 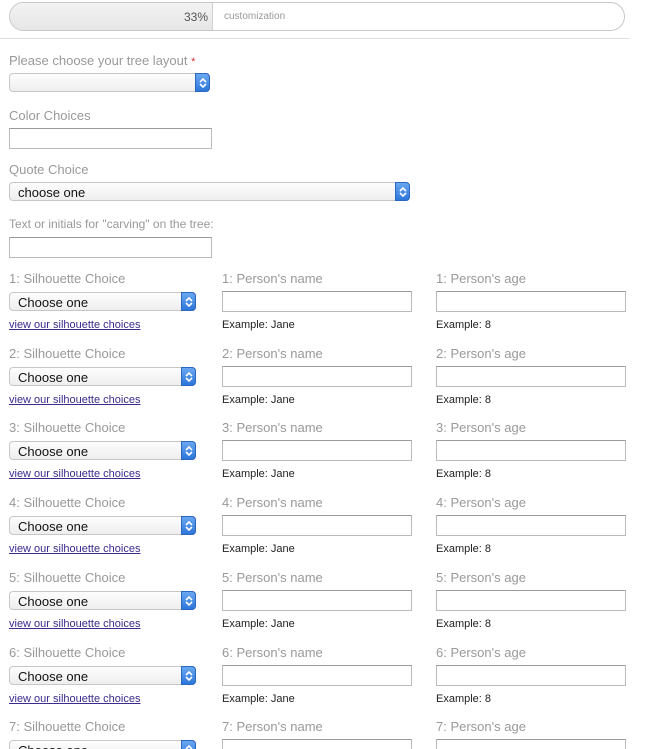 I want to click on view-silhouettes-link-5: view our silhouette choices, so click(x=74, y=624).